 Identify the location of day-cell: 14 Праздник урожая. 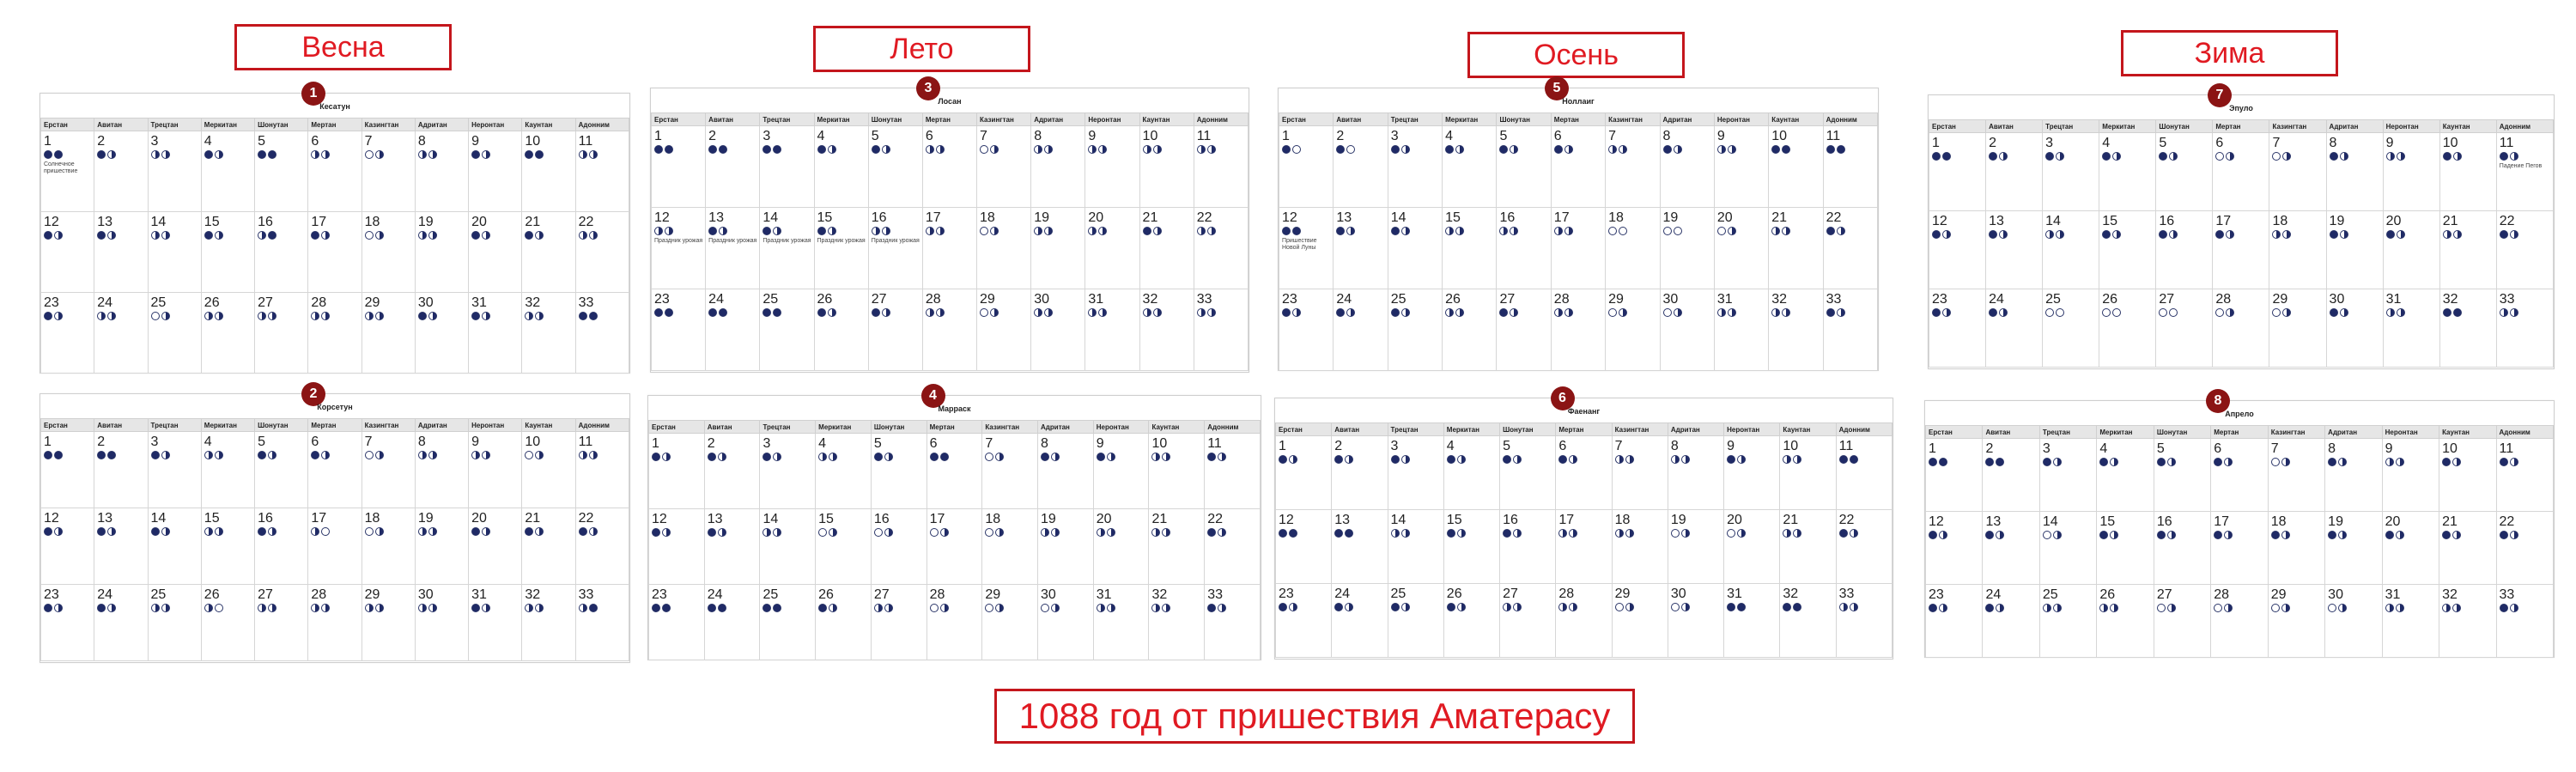
(787, 248).